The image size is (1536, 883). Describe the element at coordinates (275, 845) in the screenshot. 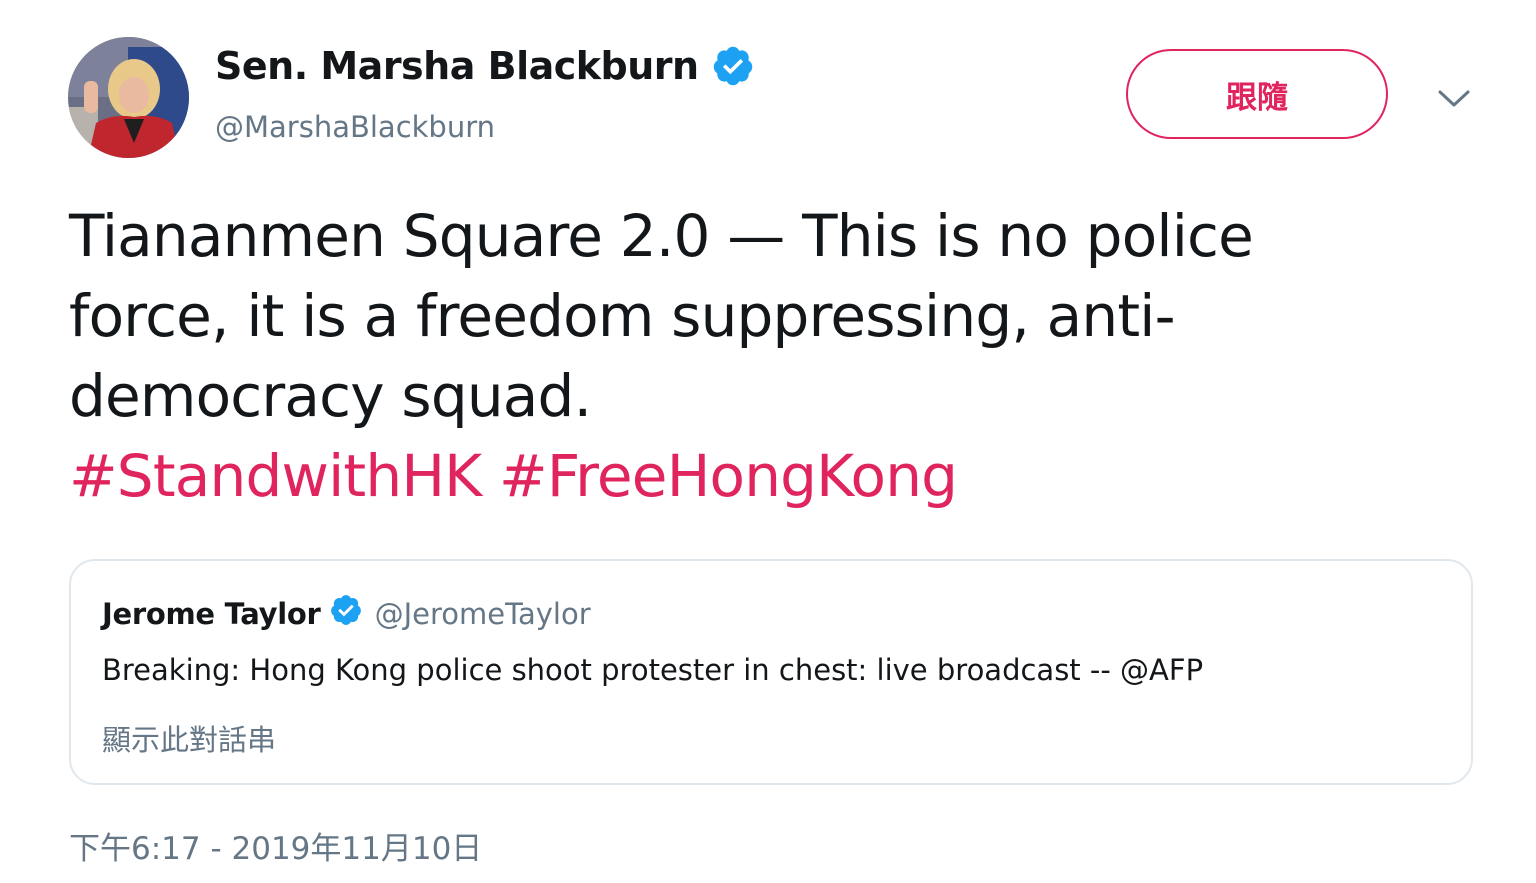

I see `tweet-timestamp: 下午6:17 - 2019年11月10日` at that location.